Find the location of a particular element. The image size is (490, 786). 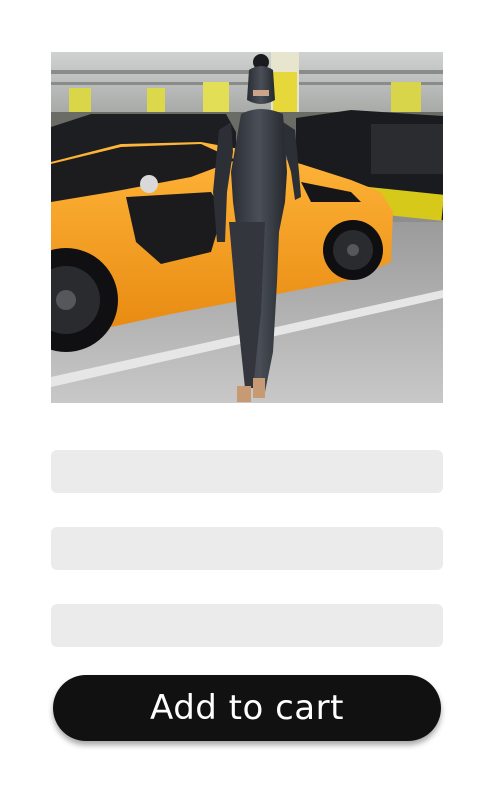

add-to-cart-label: Add to cart is located at coordinates (247, 708).